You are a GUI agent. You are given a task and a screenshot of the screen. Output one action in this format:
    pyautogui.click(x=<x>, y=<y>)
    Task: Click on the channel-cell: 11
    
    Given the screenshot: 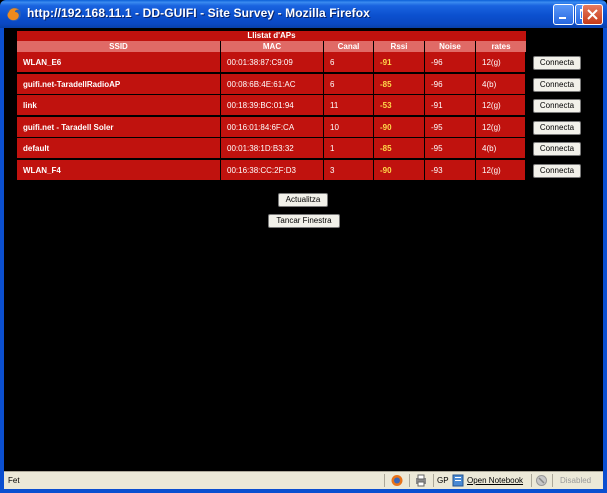 What is the action you would take?
    pyautogui.click(x=349, y=105)
    